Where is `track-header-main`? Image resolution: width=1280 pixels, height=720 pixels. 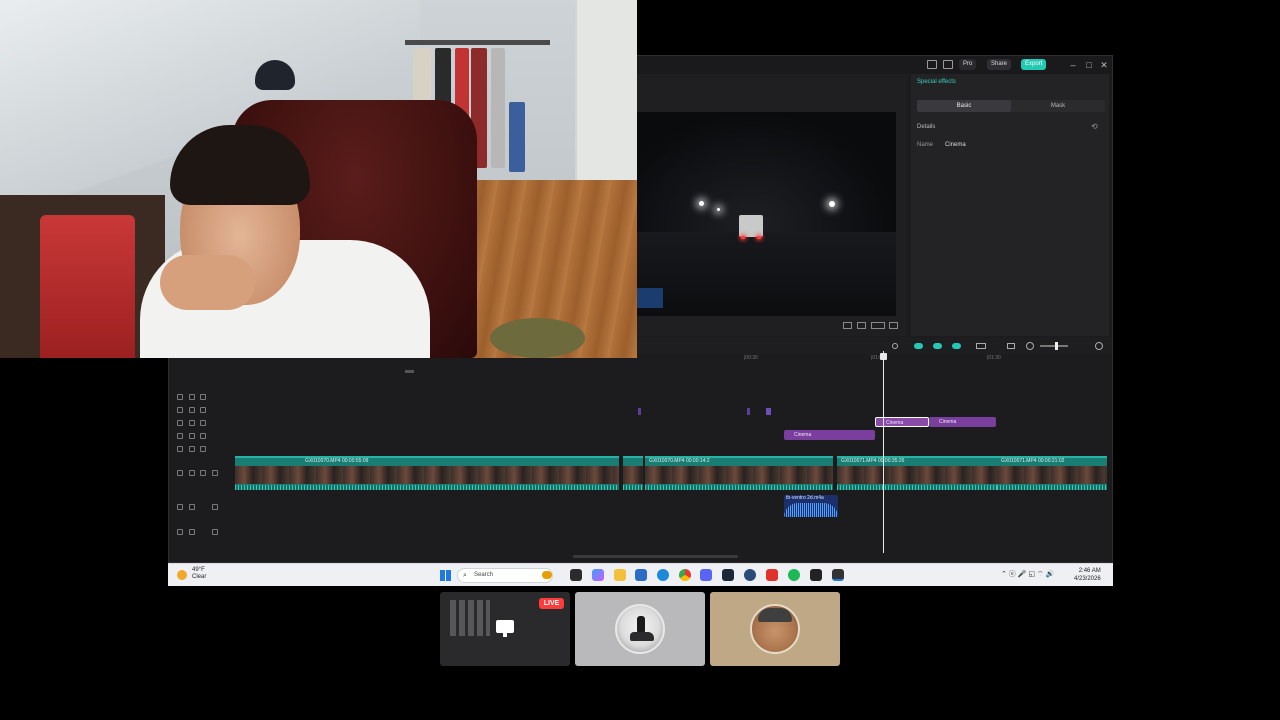 track-header-main is located at coordinates (202, 474).